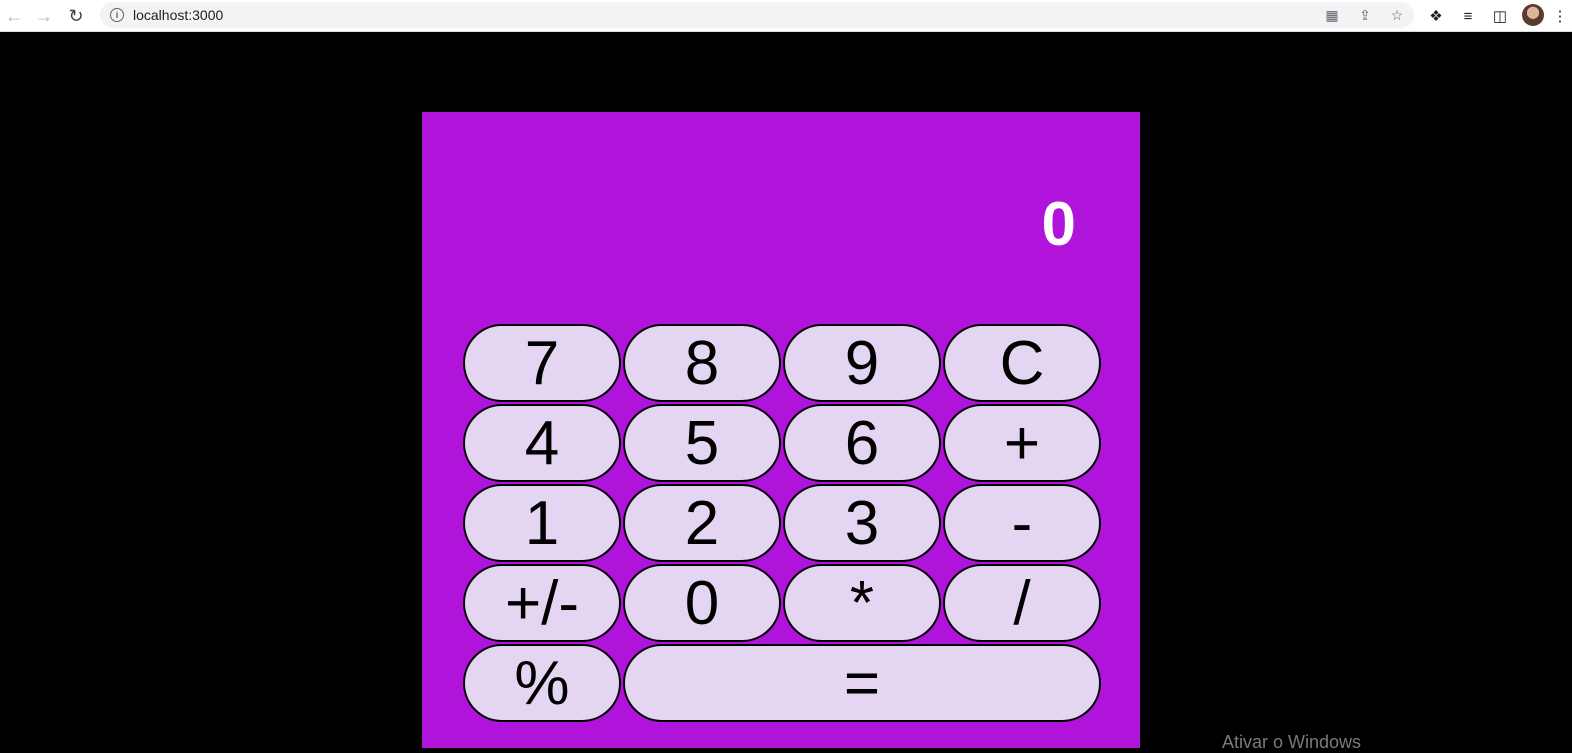  I want to click on avatar, so click(1533, 15).